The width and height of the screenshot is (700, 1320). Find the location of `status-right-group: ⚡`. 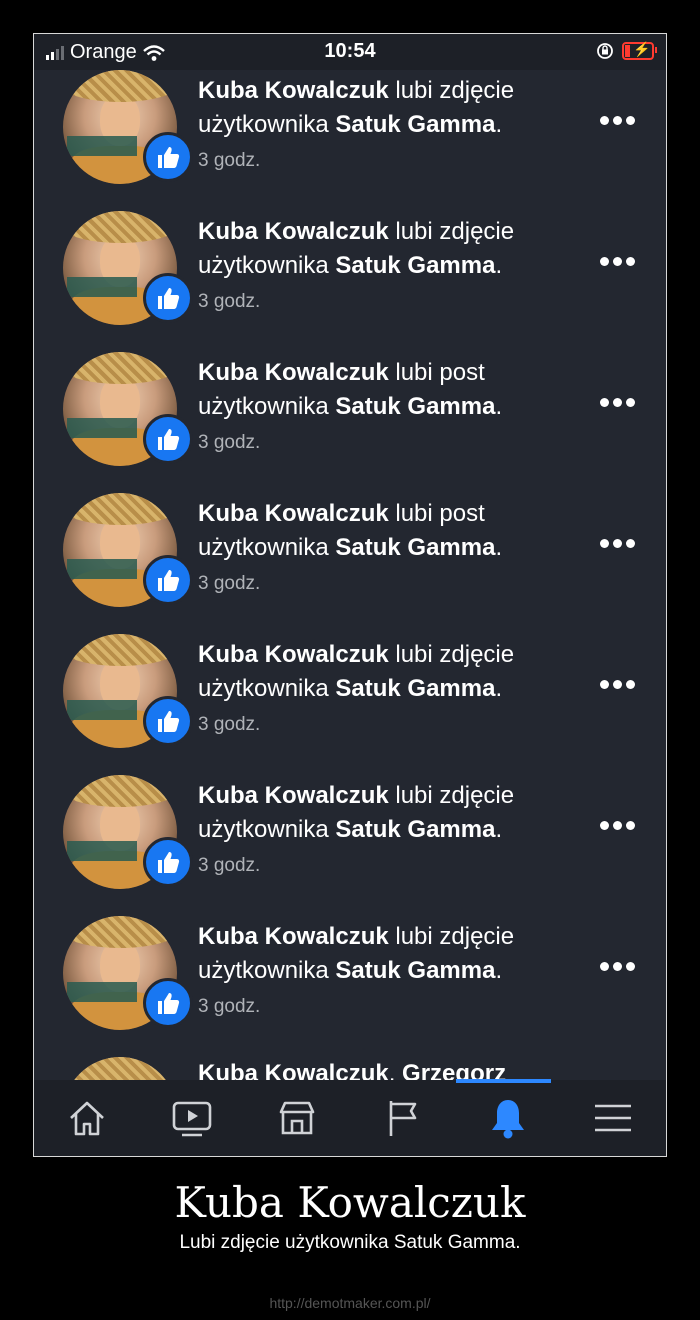

status-right-group: ⚡ is located at coordinates (626, 50).